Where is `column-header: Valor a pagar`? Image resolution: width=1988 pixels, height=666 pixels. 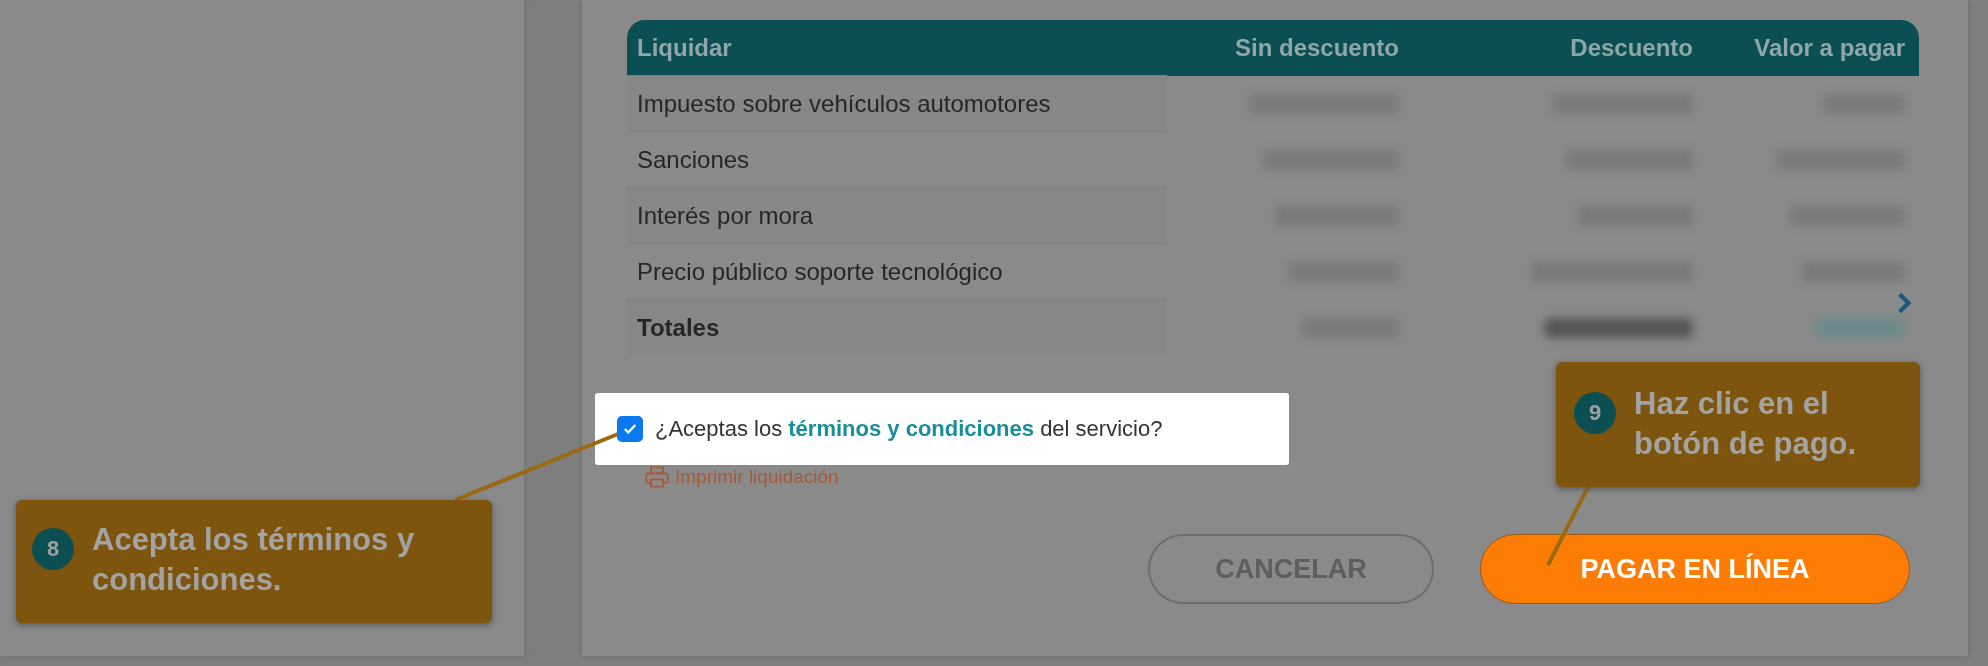 column-header: Valor a pagar is located at coordinates (1829, 48).